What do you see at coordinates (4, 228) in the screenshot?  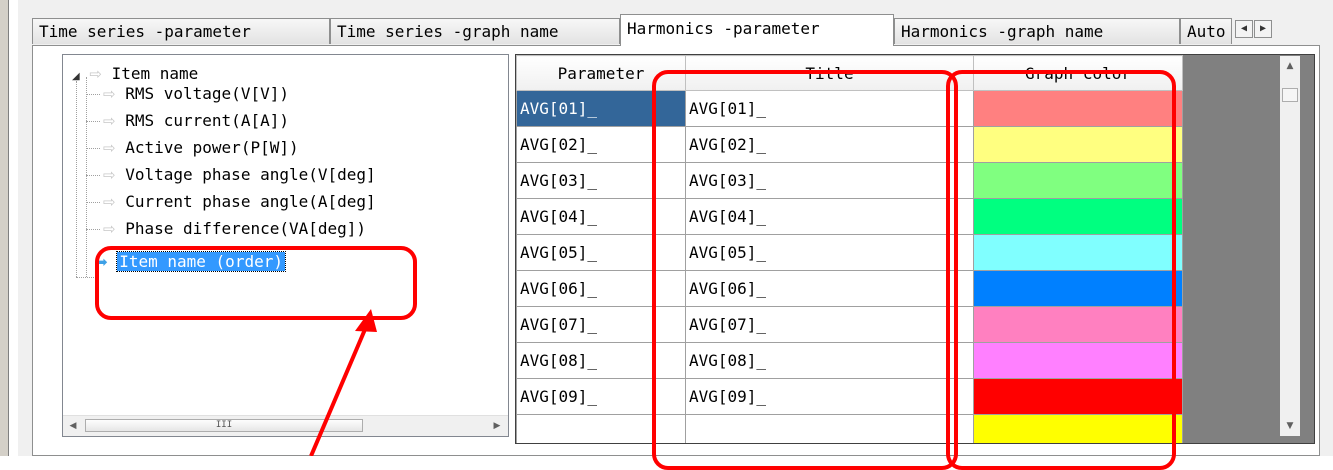 I see `window-edge` at bounding box center [4, 228].